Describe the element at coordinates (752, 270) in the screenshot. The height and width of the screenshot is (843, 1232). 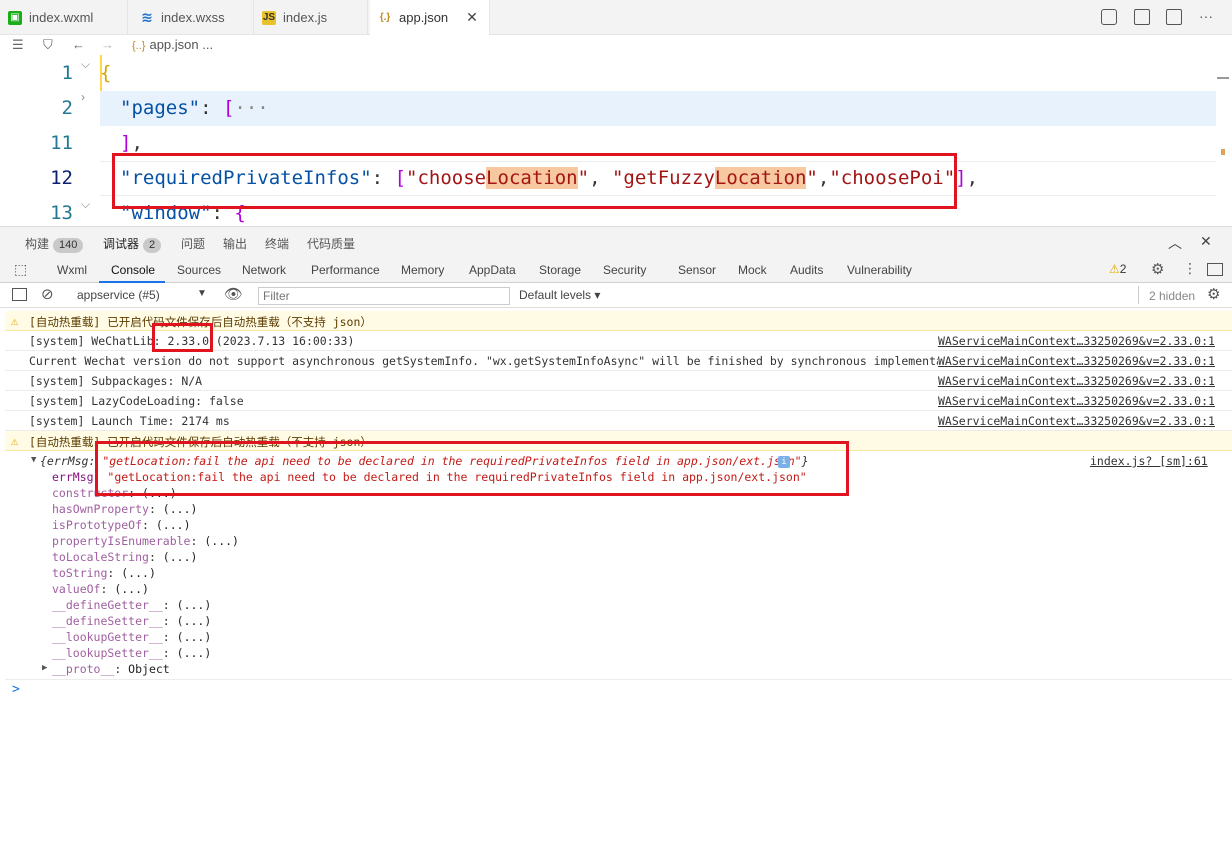
I see `tab-mock: Mock` at that location.